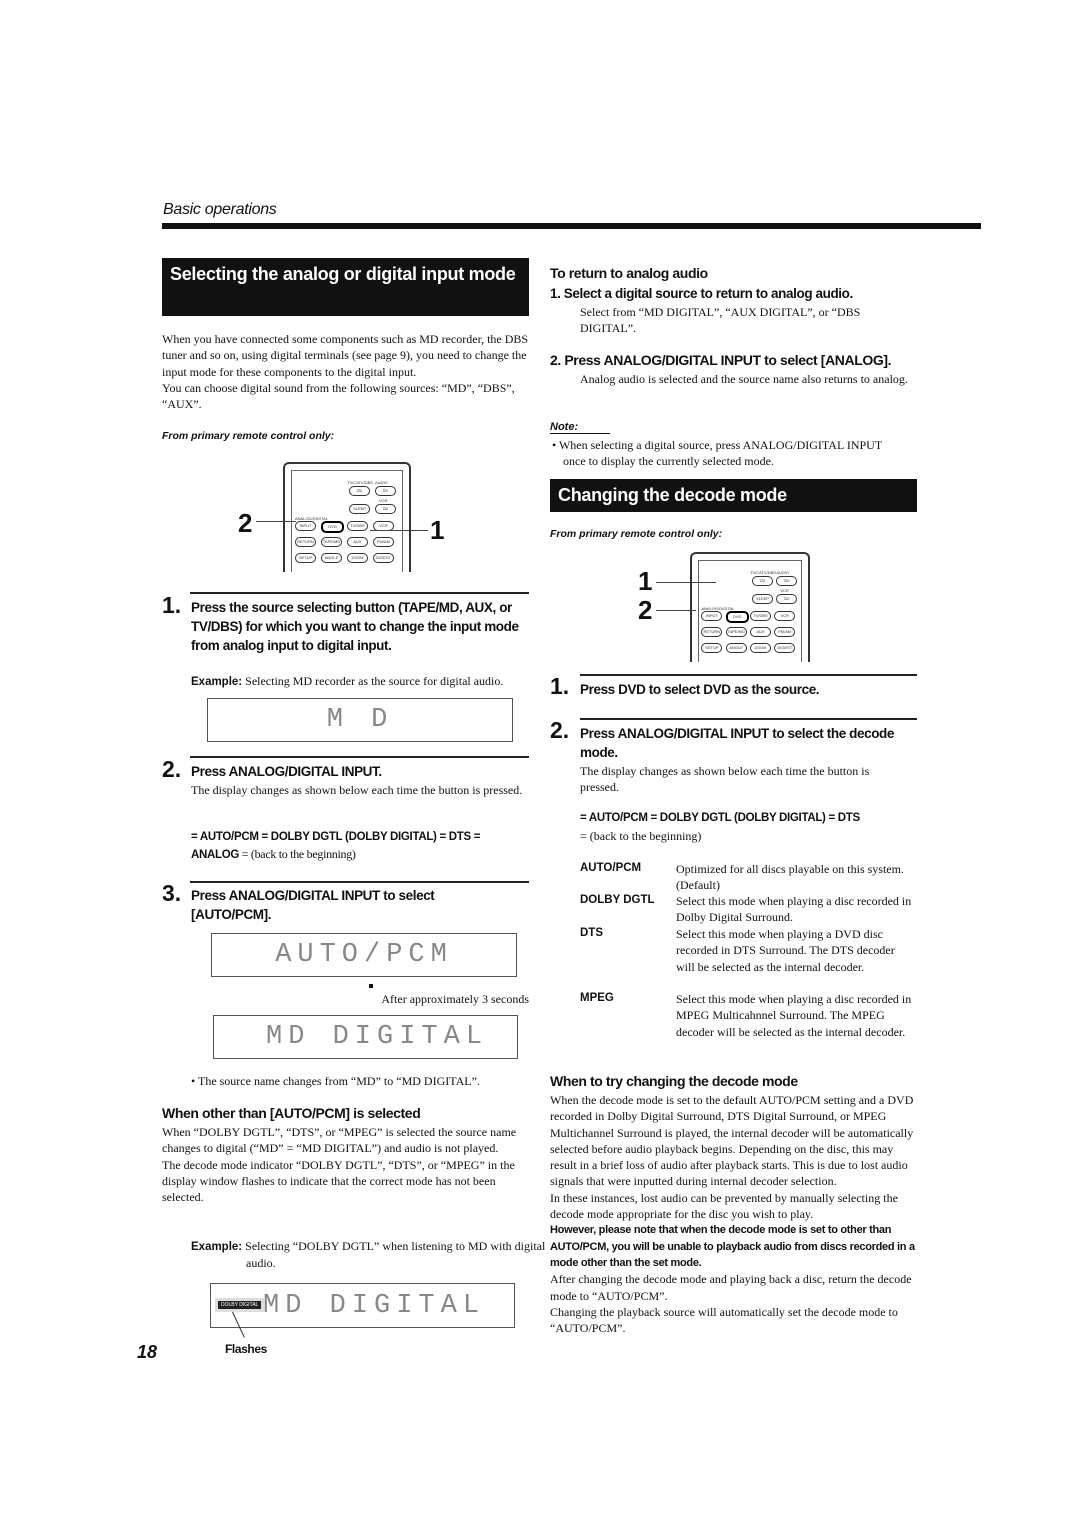 The image size is (1080, 1528). Describe the element at coordinates (364, 955) in the screenshot. I see `display-window: AUTO/PCM` at that location.